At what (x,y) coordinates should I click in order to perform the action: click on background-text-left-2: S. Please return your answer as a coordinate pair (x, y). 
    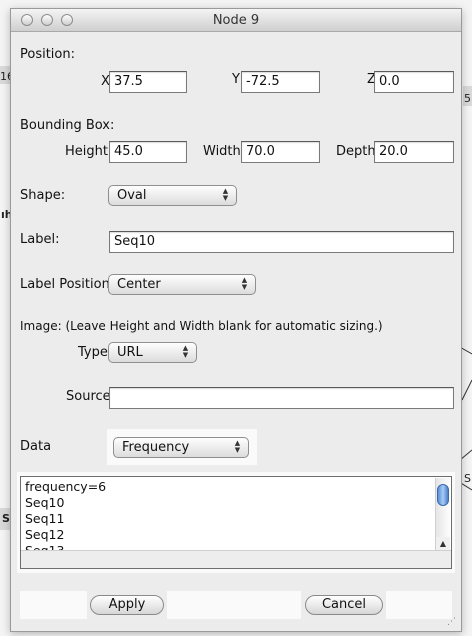
    Looking at the image, I should click on (6, 518).